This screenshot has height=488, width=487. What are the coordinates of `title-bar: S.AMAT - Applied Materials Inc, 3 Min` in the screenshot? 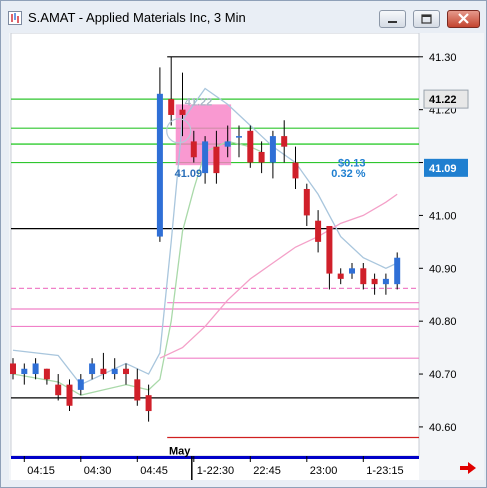 It's located at (243, 17).